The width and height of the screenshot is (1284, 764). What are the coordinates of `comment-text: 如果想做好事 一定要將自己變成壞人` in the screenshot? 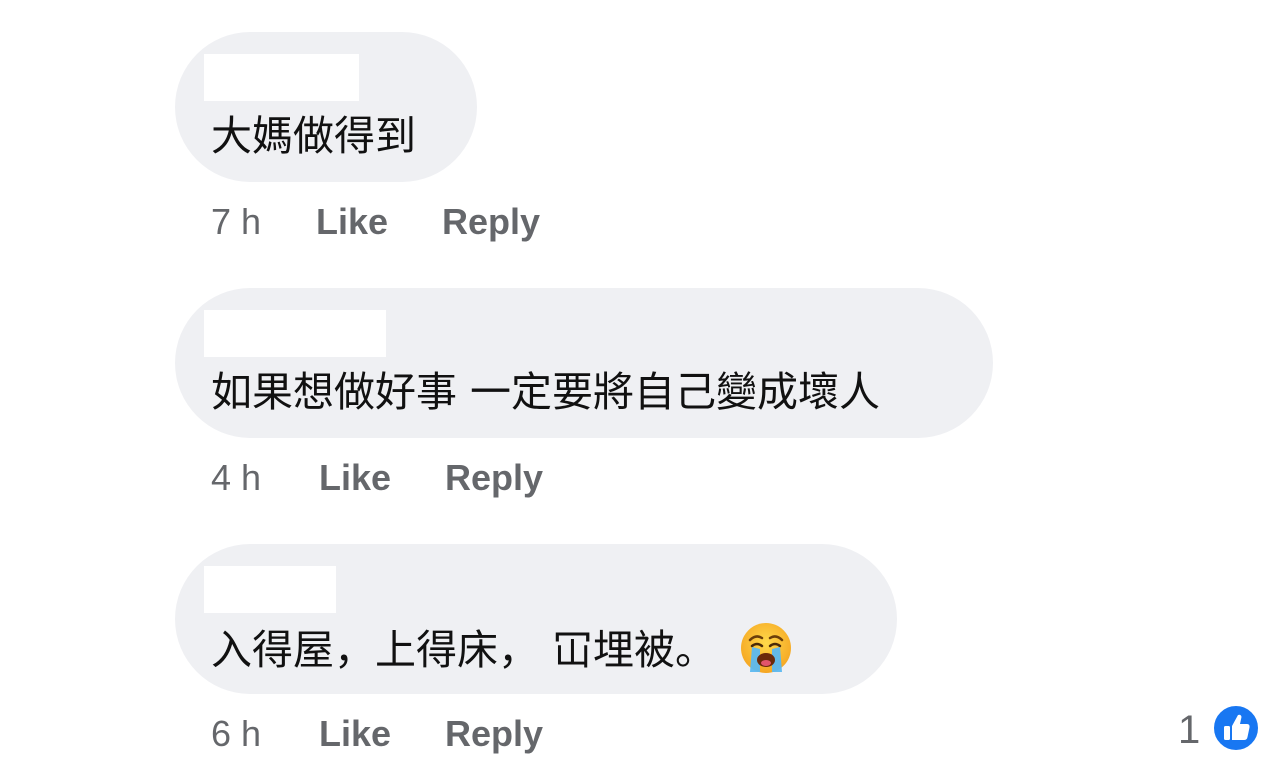 It's located at (546, 392).